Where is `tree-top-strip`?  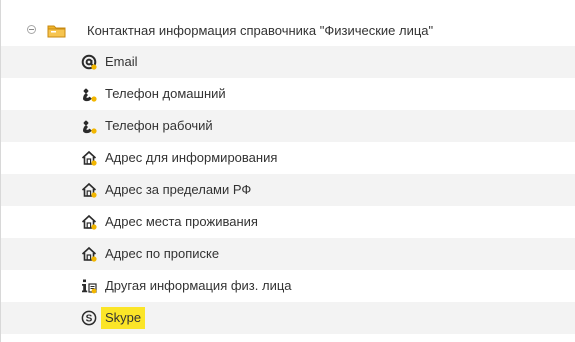
tree-top-strip is located at coordinates (288, 6).